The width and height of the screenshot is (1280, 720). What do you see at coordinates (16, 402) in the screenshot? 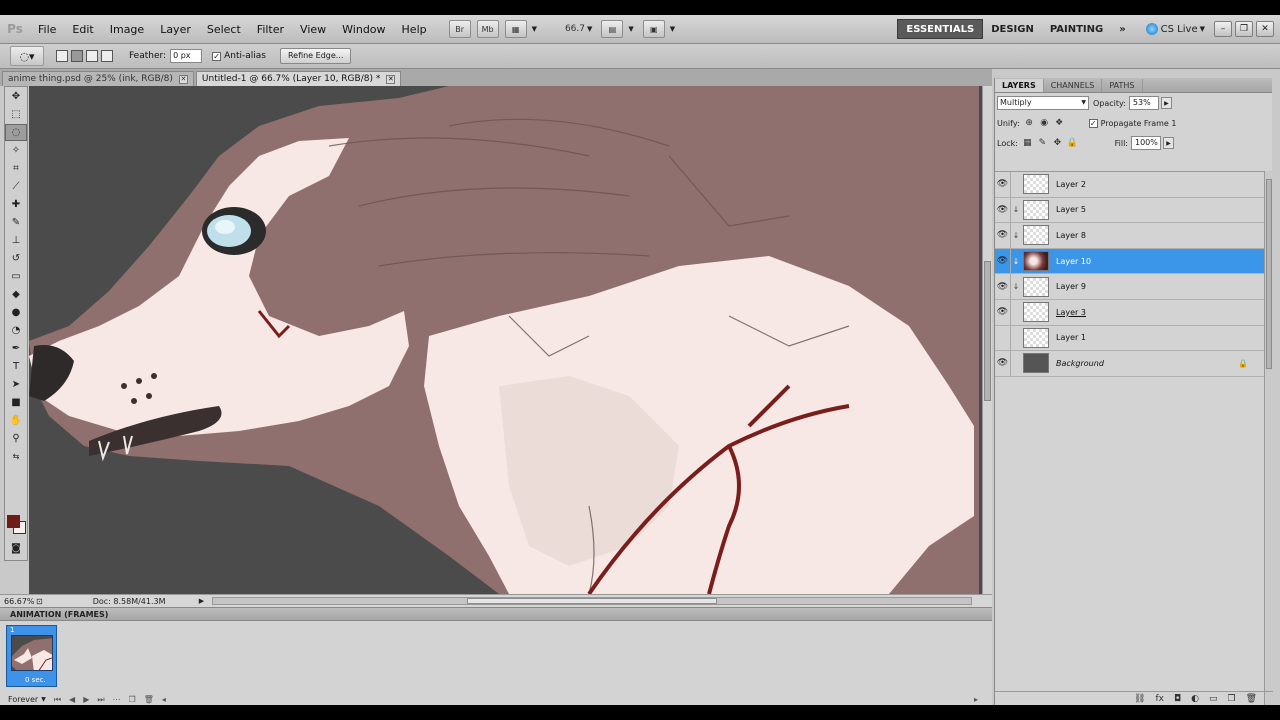
I see `shape-tool-icon: ■` at bounding box center [16, 402].